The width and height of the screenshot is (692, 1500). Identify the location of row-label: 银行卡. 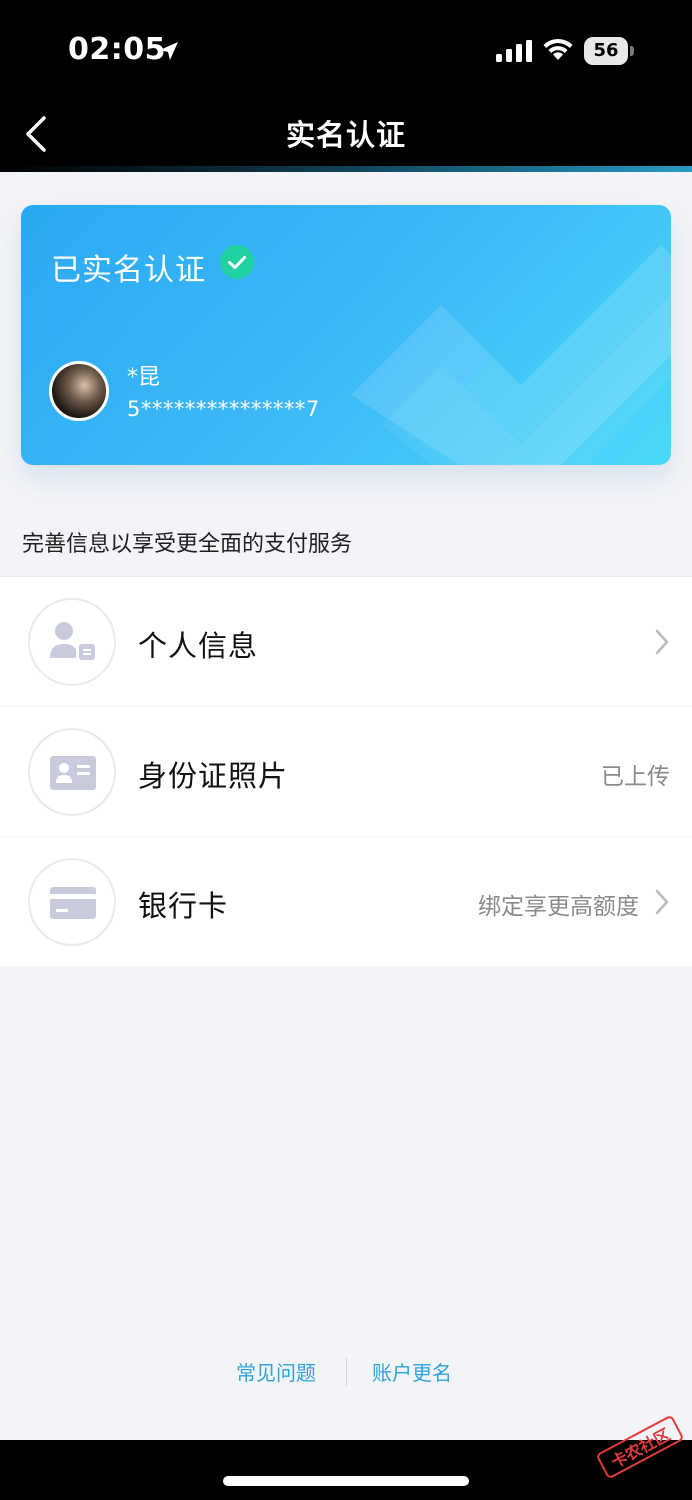
(183, 906).